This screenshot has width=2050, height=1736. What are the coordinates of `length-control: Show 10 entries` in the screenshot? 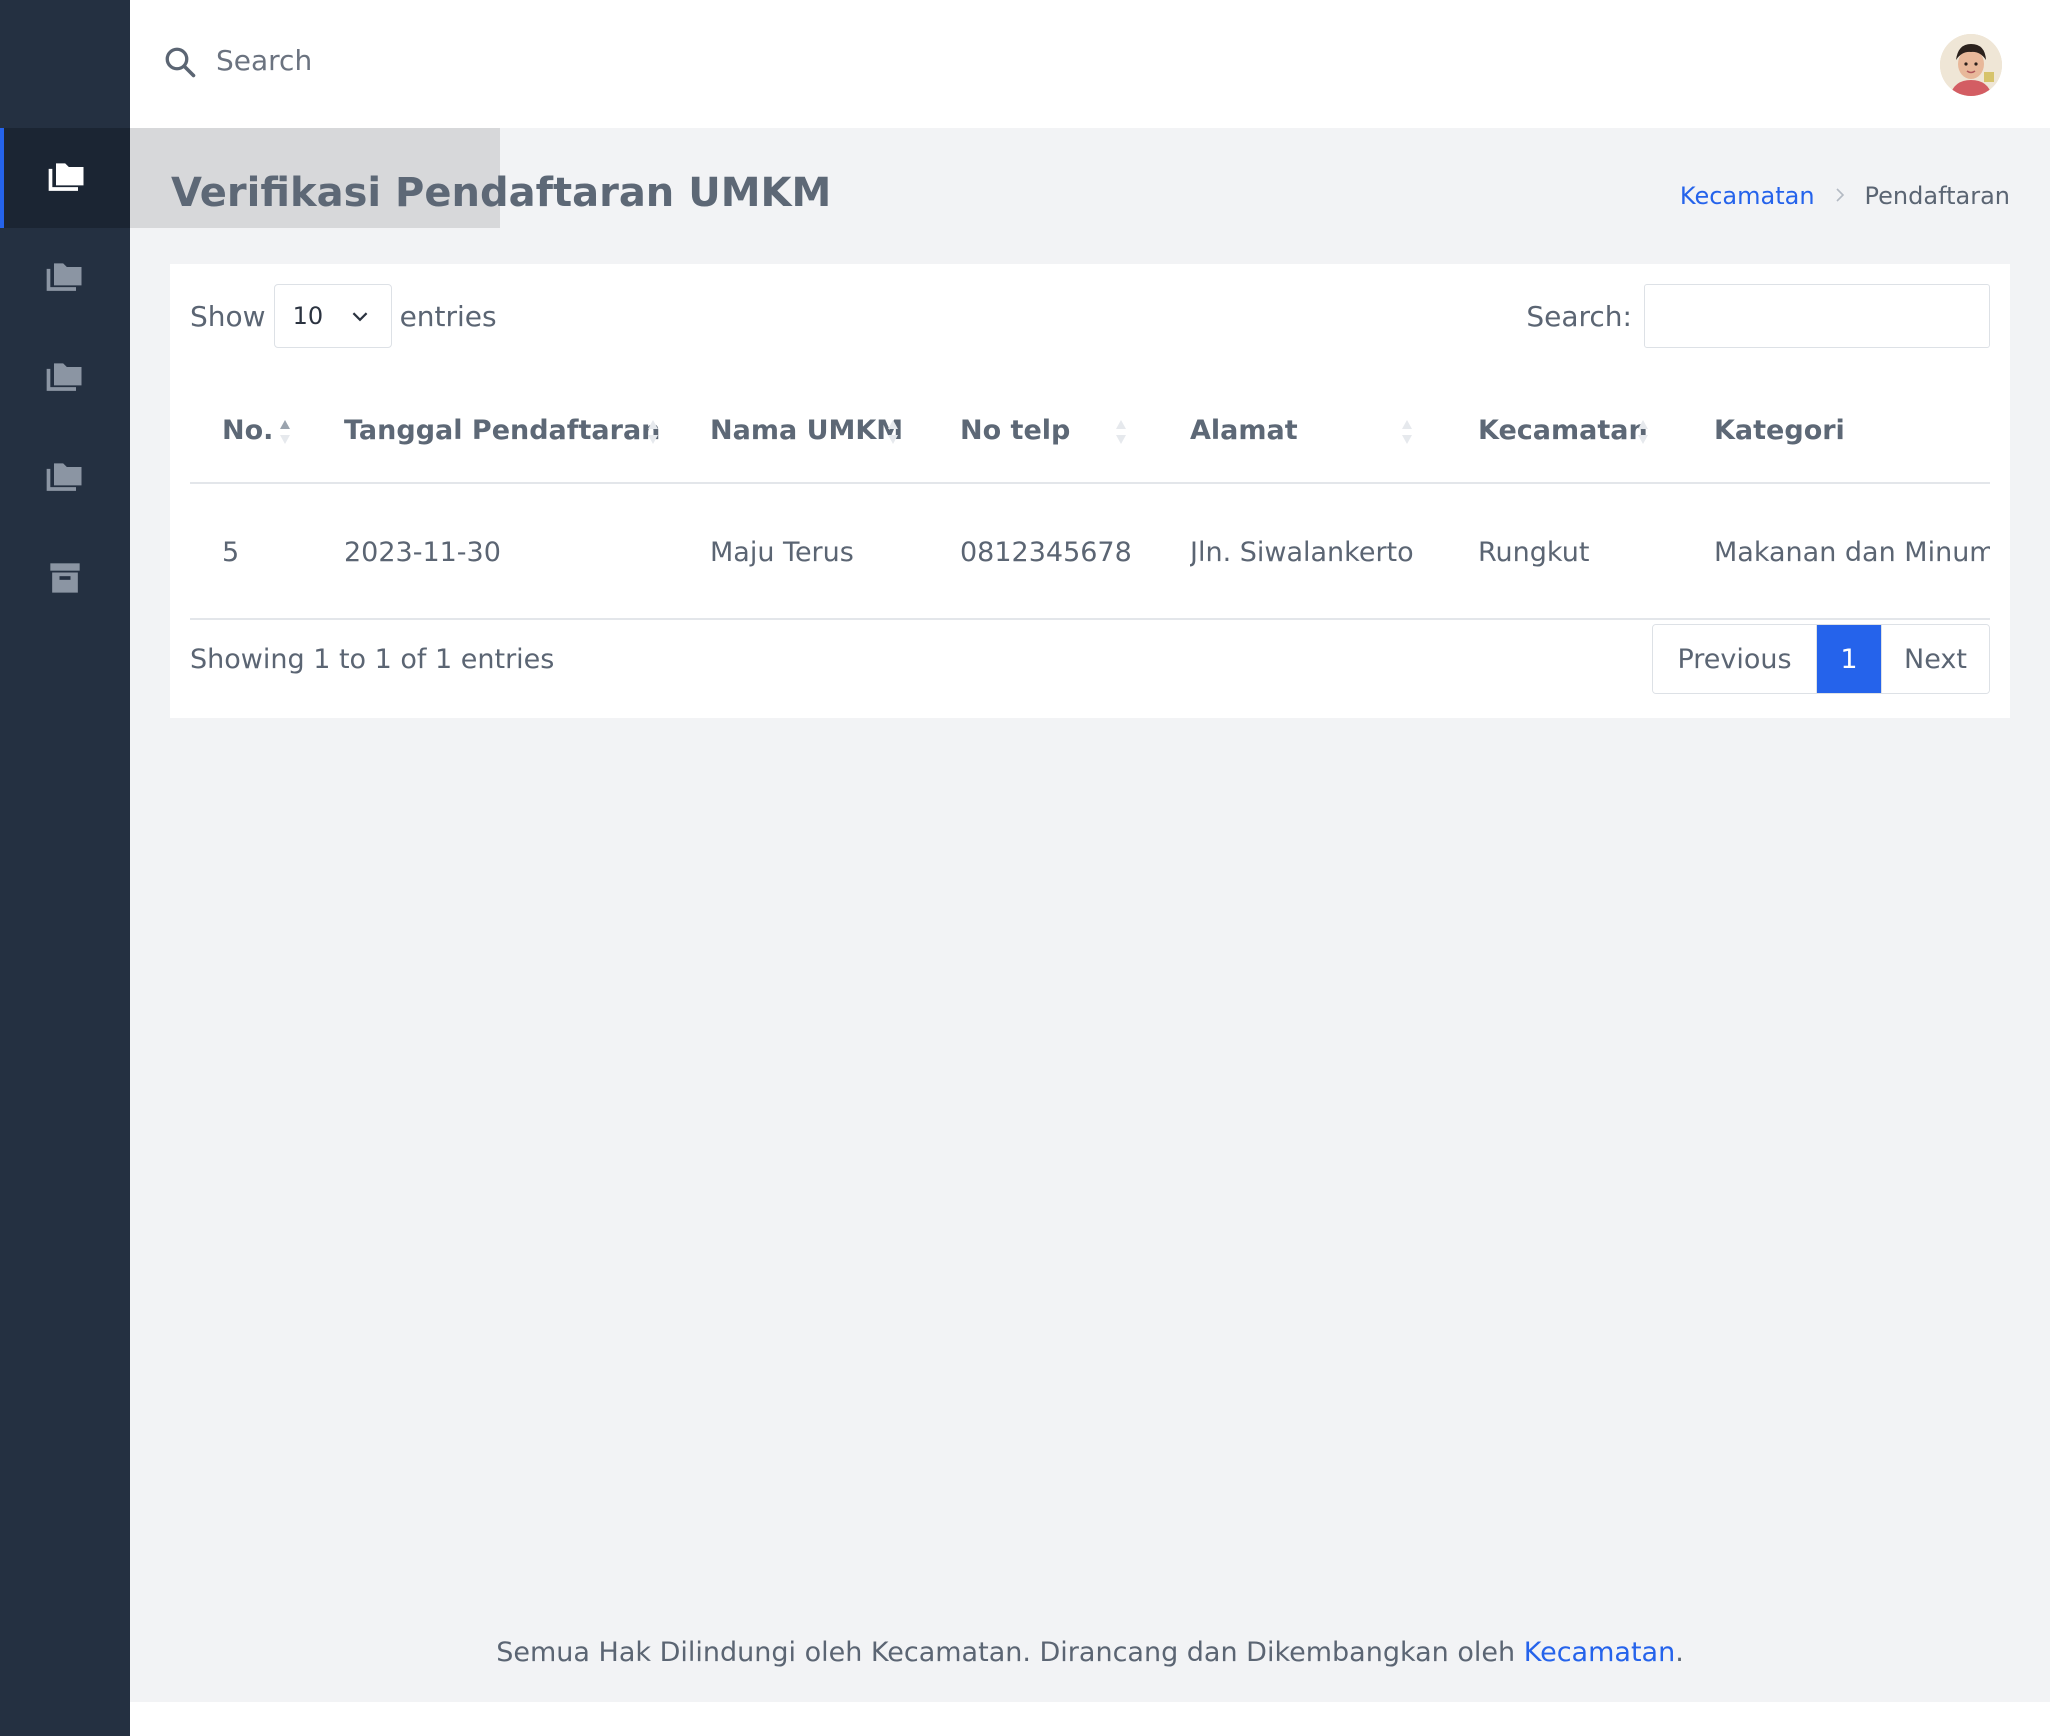 It's located at (343, 316).